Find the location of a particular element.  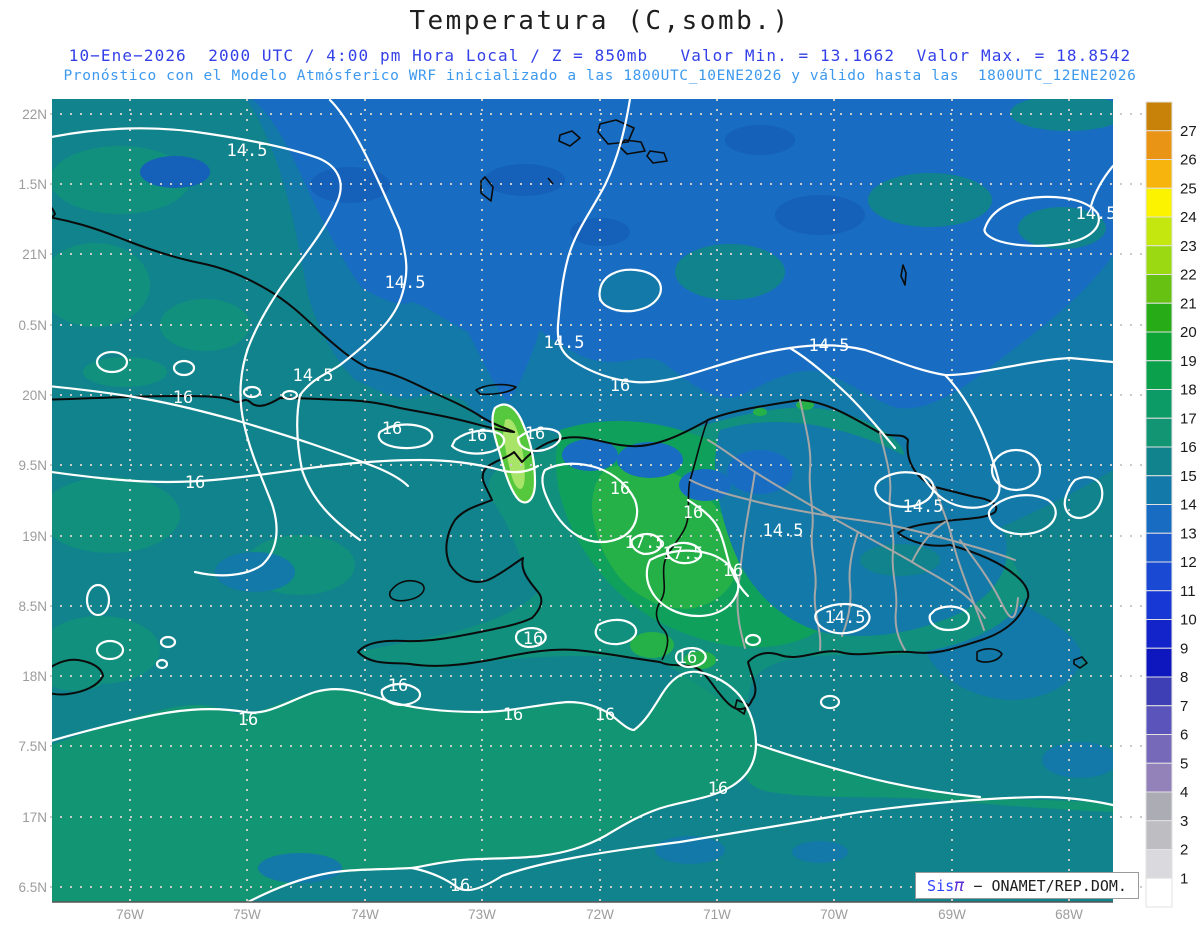

lat-tick-label: 17N is located at coordinates (34, 817).